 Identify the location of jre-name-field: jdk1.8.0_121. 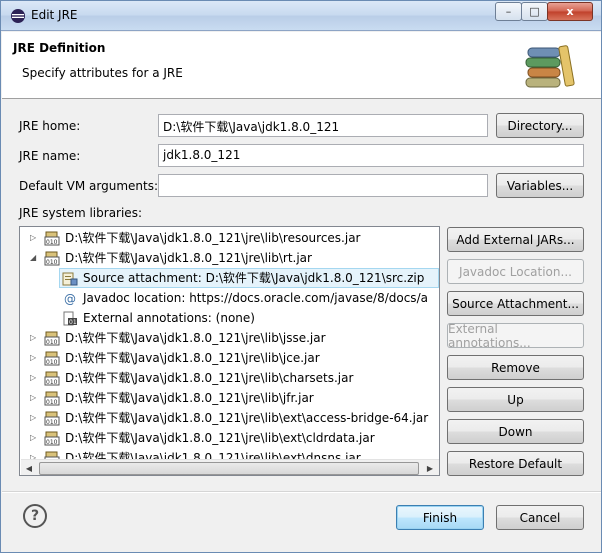
(371, 155).